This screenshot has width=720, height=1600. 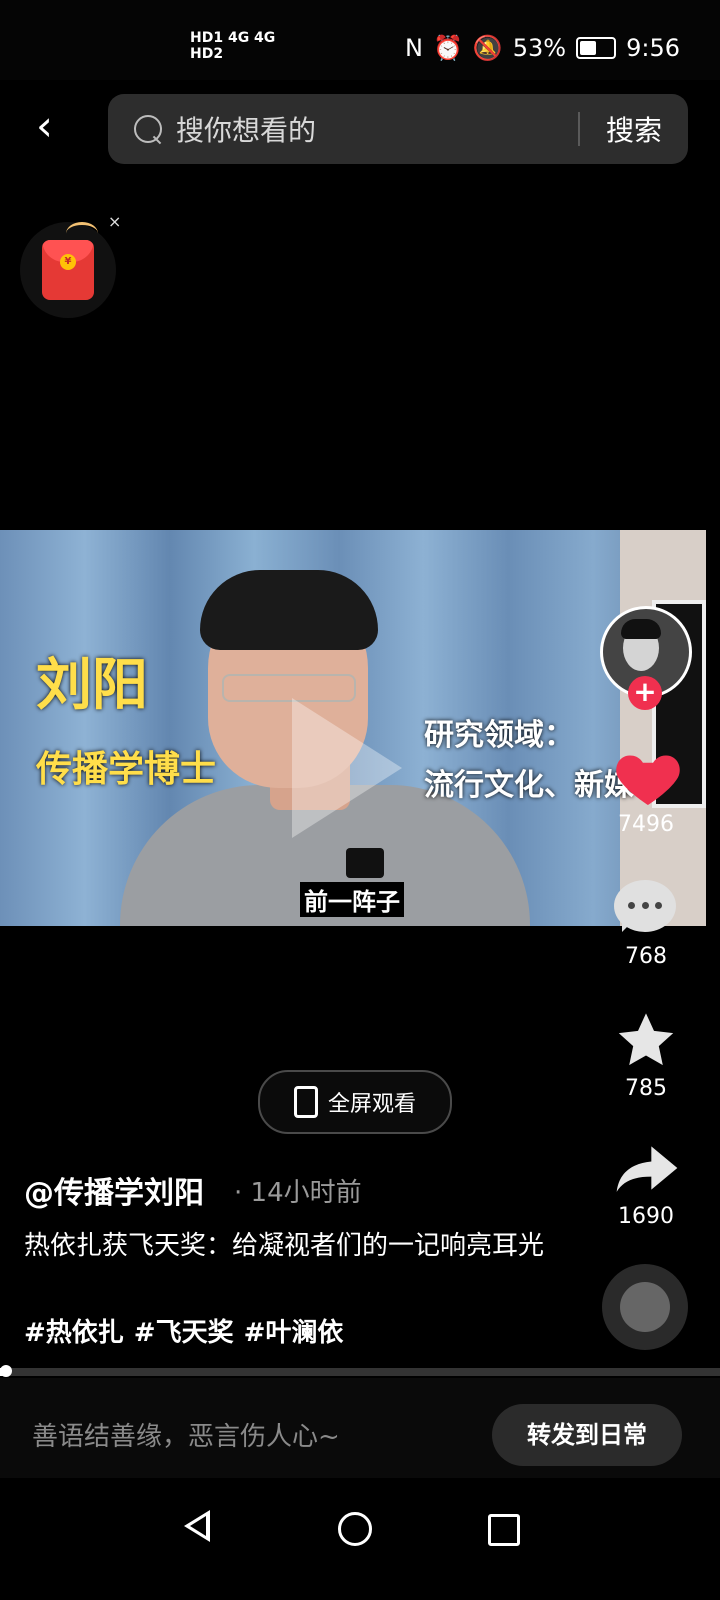 What do you see at coordinates (360, 40) in the screenshot?
I see `status-bar: HD1 4G 4G HD2 N ⏰ 🔕 53% 9:56` at bounding box center [360, 40].